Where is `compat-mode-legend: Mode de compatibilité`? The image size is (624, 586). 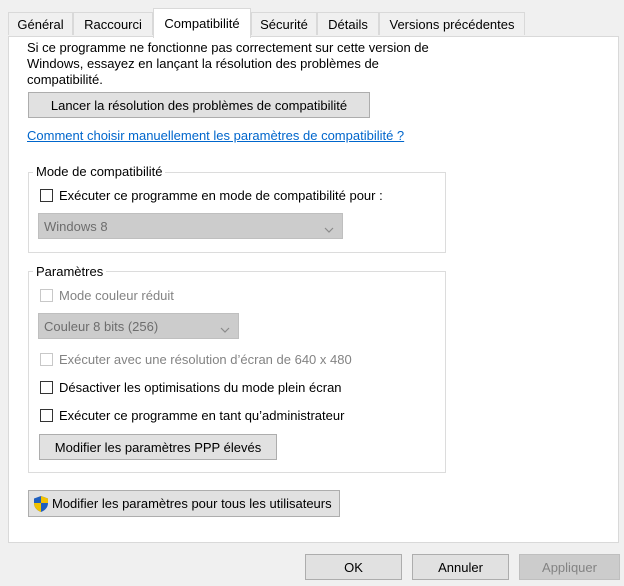
compat-mode-legend: Mode de compatibilité is located at coordinates (99, 171).